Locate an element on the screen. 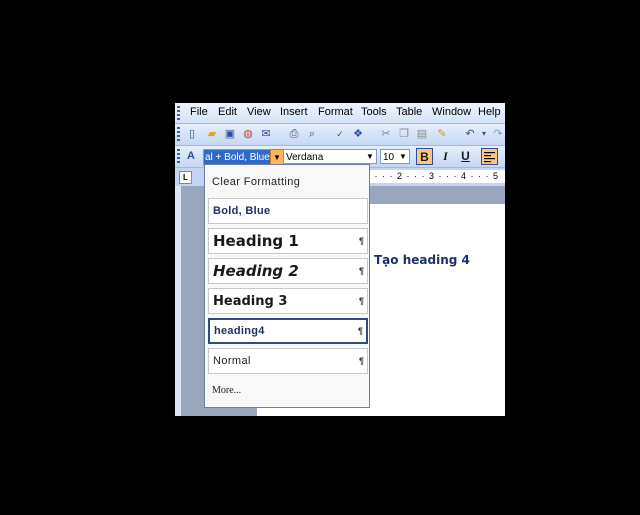 This screenshot has width=640, height=515. copy-icon: ❐ is located at coordinates (404, 134).